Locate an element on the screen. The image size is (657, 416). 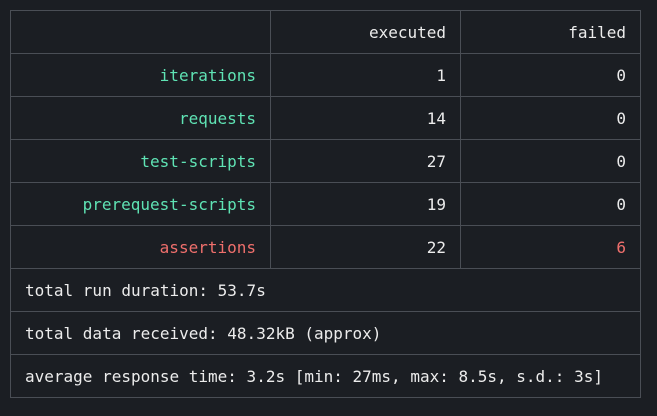
table-row-assertions: assertions 22 6 is located at coordinates (325, 247).